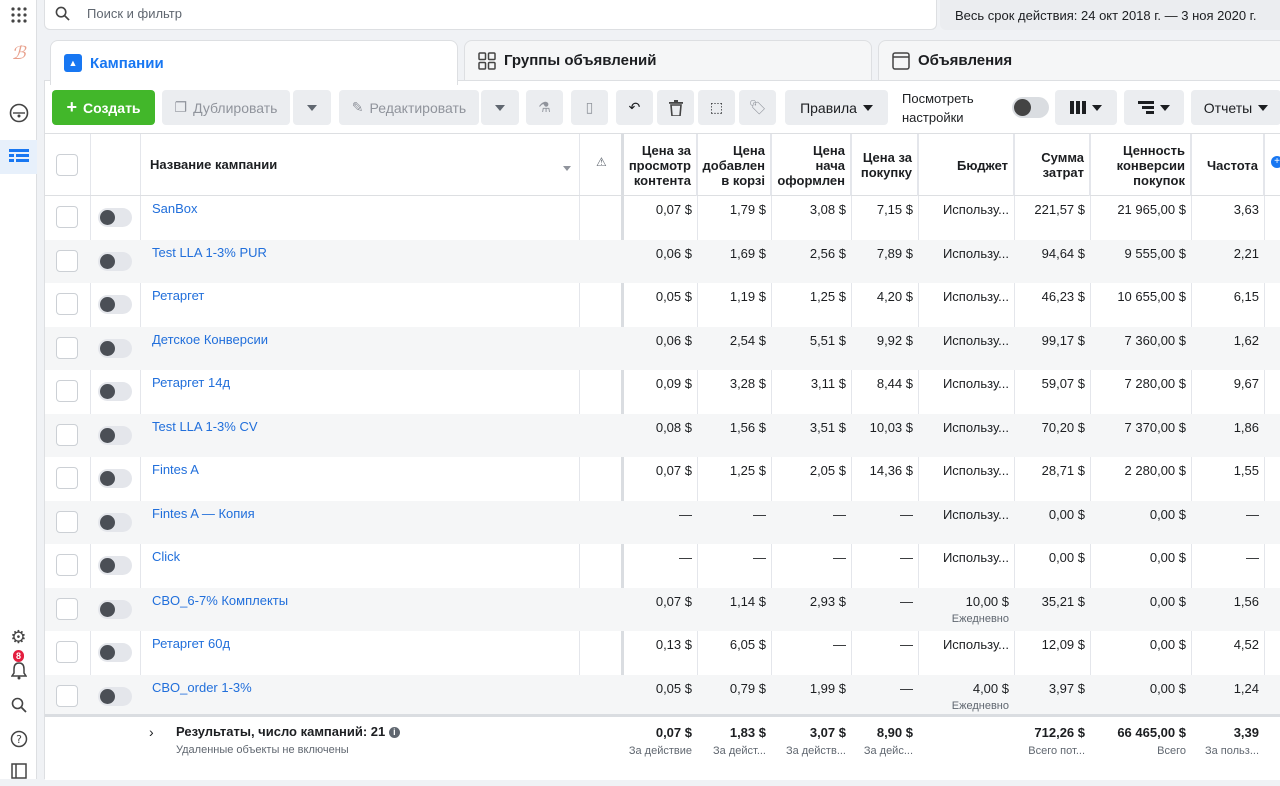 Image resolution: width=1280 pixels, height=786 pixels. What do you see at coordinates (191, 382) in the screenshot?
I see `campaign-name-link: Ретаргет 14д` at bounding box center [191, 382].